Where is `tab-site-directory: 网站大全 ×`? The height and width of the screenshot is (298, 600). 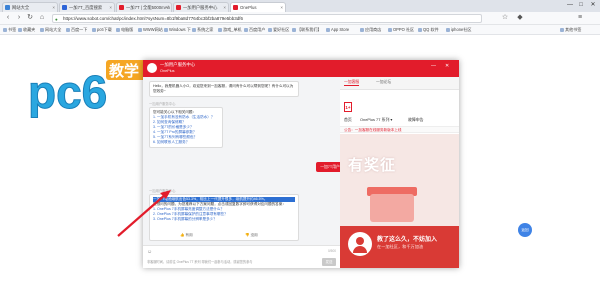
tab-site-directory: 网站大全 × is located at coordinates (30, 7).